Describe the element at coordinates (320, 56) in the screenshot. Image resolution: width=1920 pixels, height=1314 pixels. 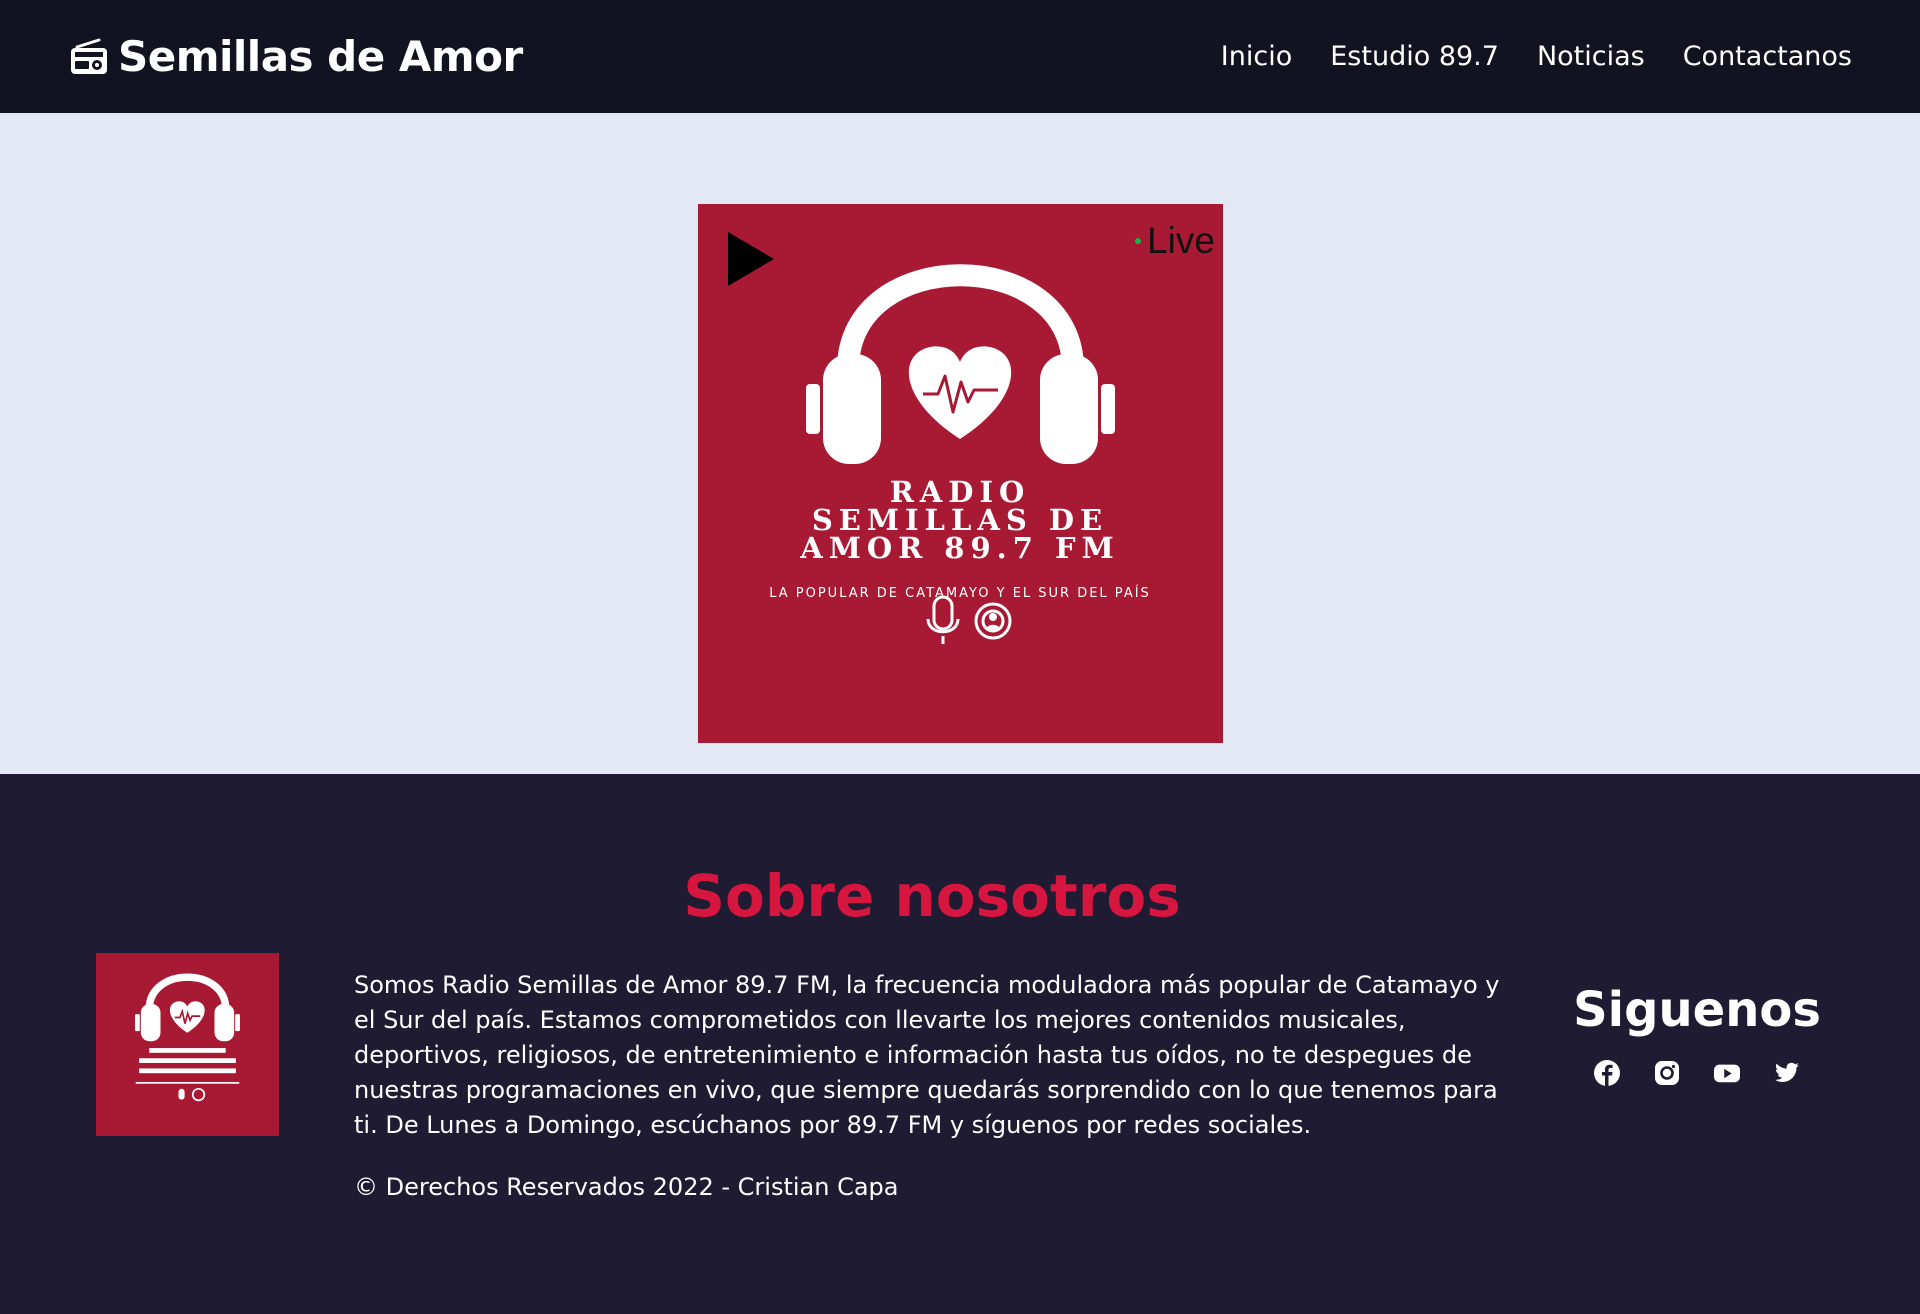
I see `brand-title: Semillas de Amor` at that location.